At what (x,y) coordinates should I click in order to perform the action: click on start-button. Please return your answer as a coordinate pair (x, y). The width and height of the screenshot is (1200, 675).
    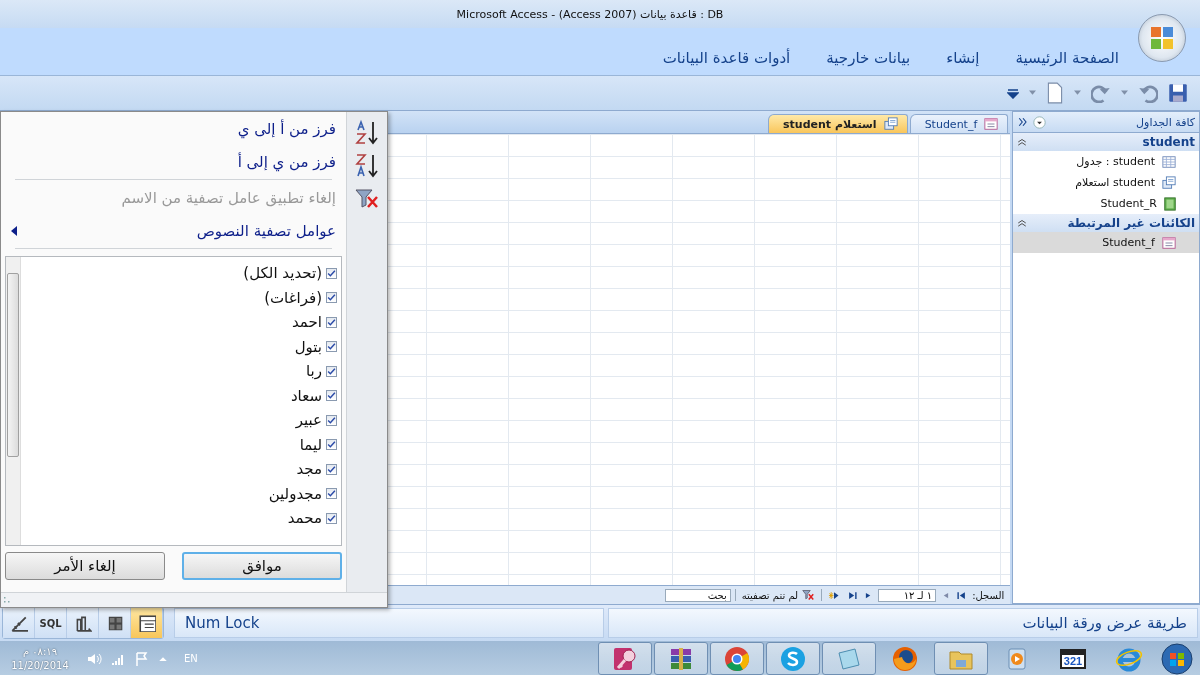
    Looking at the image, I should click on (1177, 658).